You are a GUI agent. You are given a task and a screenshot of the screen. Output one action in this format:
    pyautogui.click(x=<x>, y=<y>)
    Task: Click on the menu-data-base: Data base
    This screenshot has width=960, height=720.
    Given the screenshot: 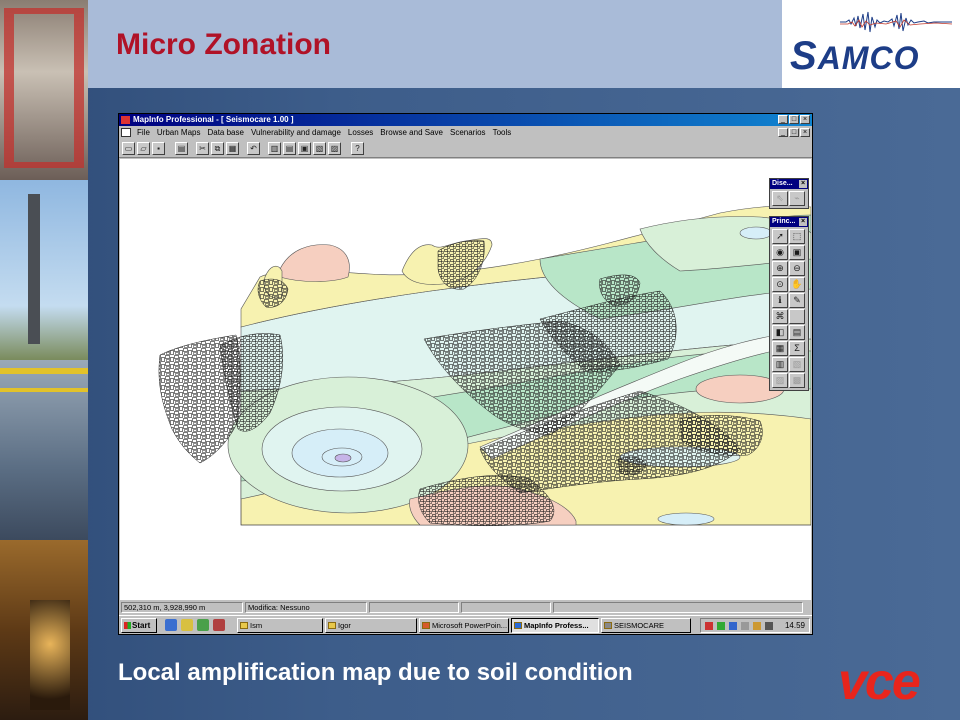 What is the action you would take?
    pyautogui.click(x=225, y=132)
    